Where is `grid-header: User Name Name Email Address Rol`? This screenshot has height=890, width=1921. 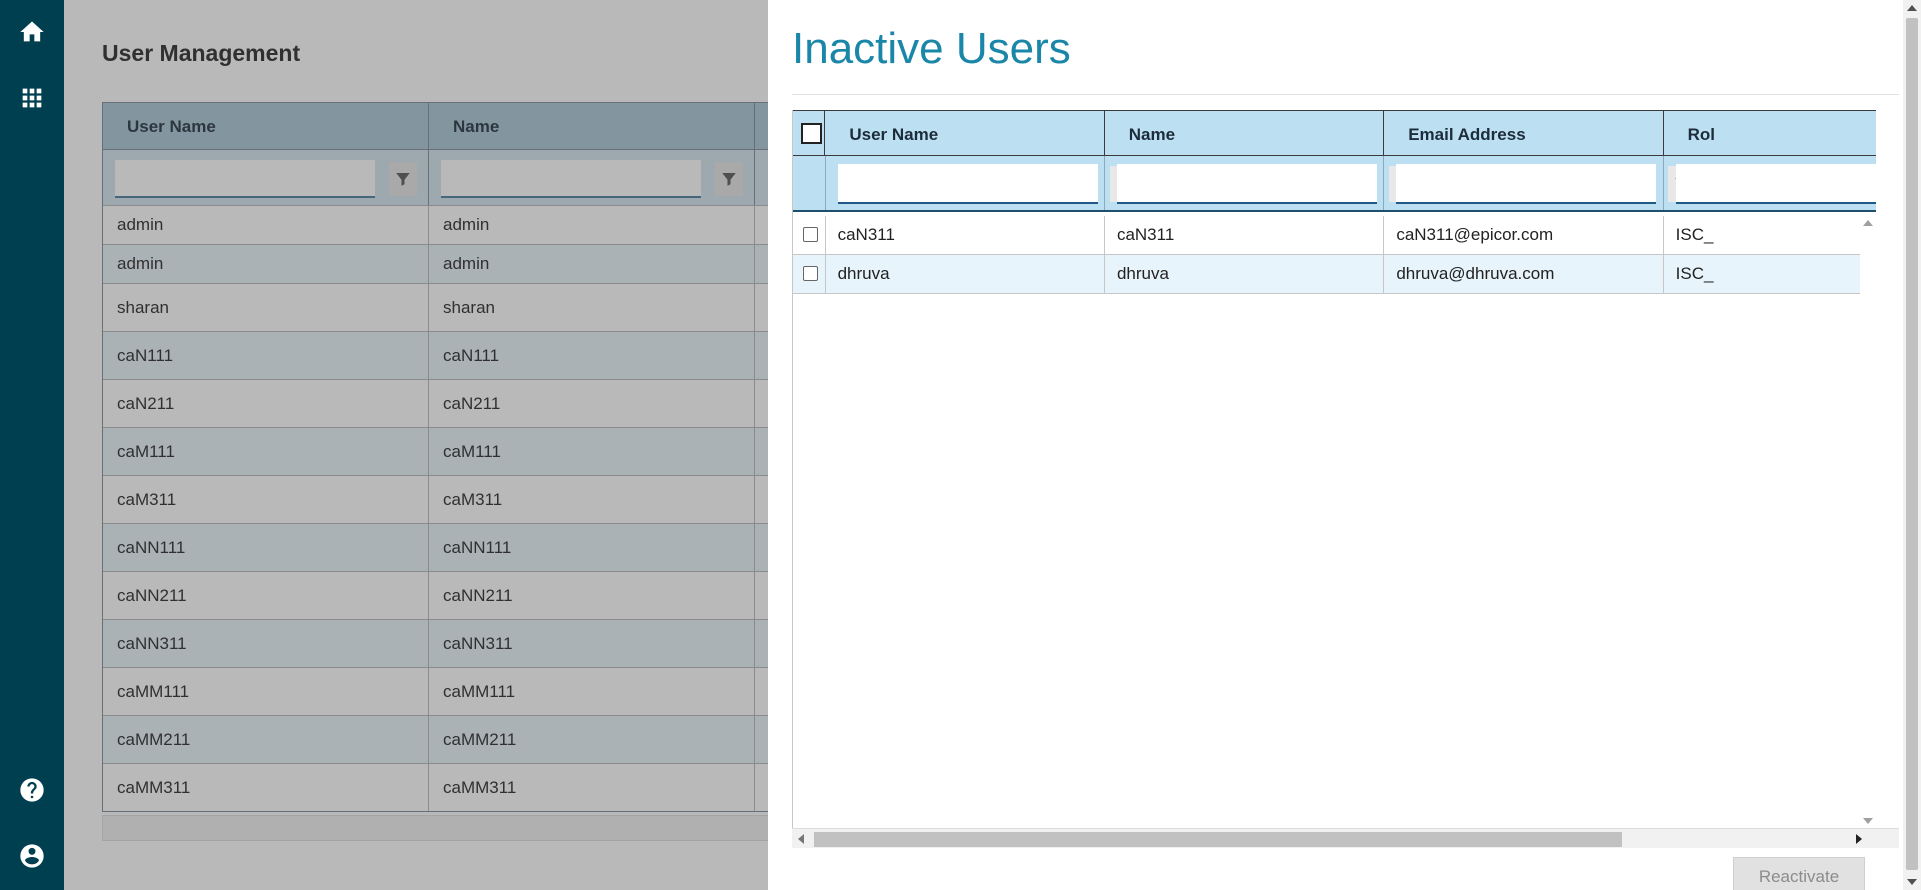 grid-header: User Name Name Email Address Rol is located at coordinates (1334, 133).